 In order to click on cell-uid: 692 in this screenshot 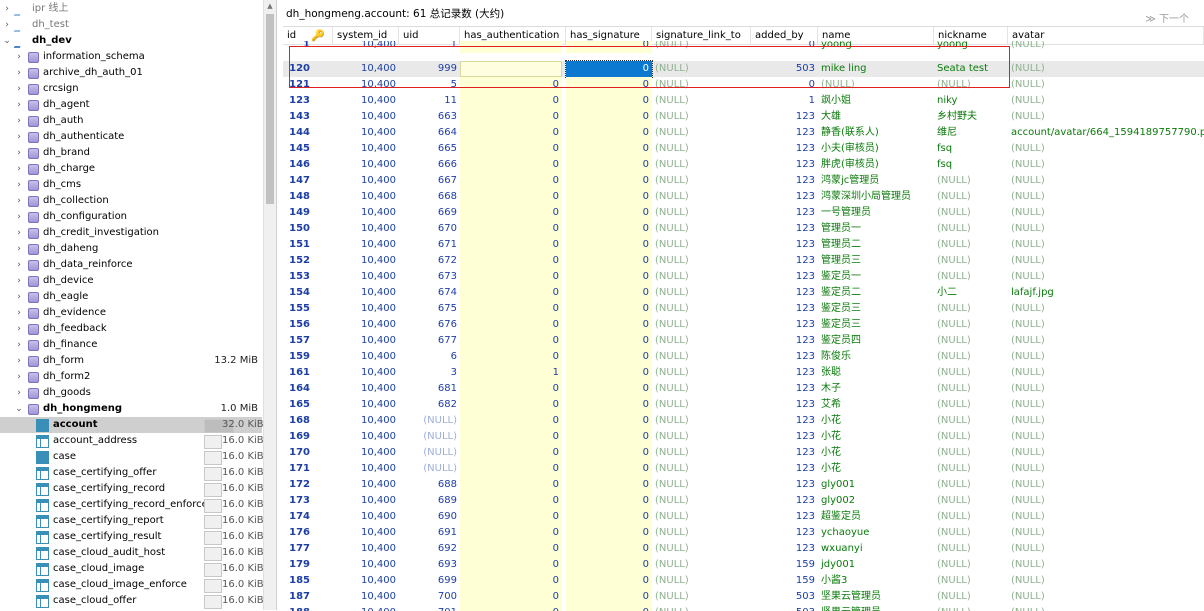, I will do `click(429, 549)`.